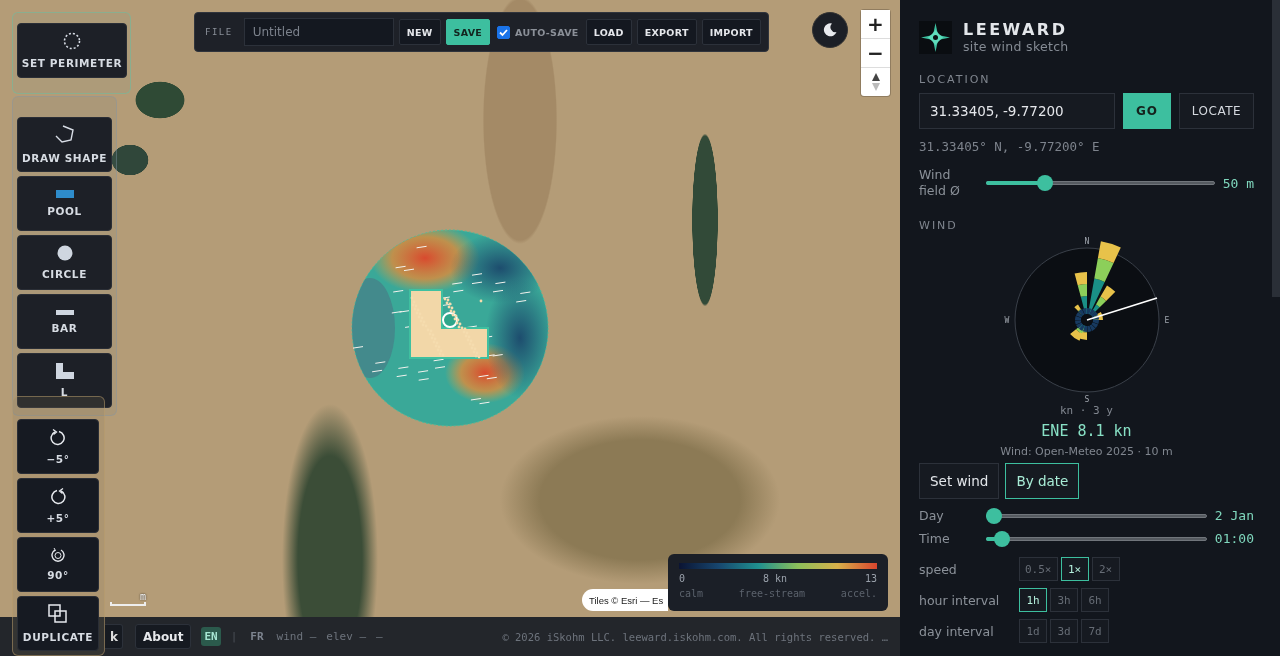 The width and height of the screenshot is (1280, 656). I want to click on slider-value: 50 m, so click(1238, 183).